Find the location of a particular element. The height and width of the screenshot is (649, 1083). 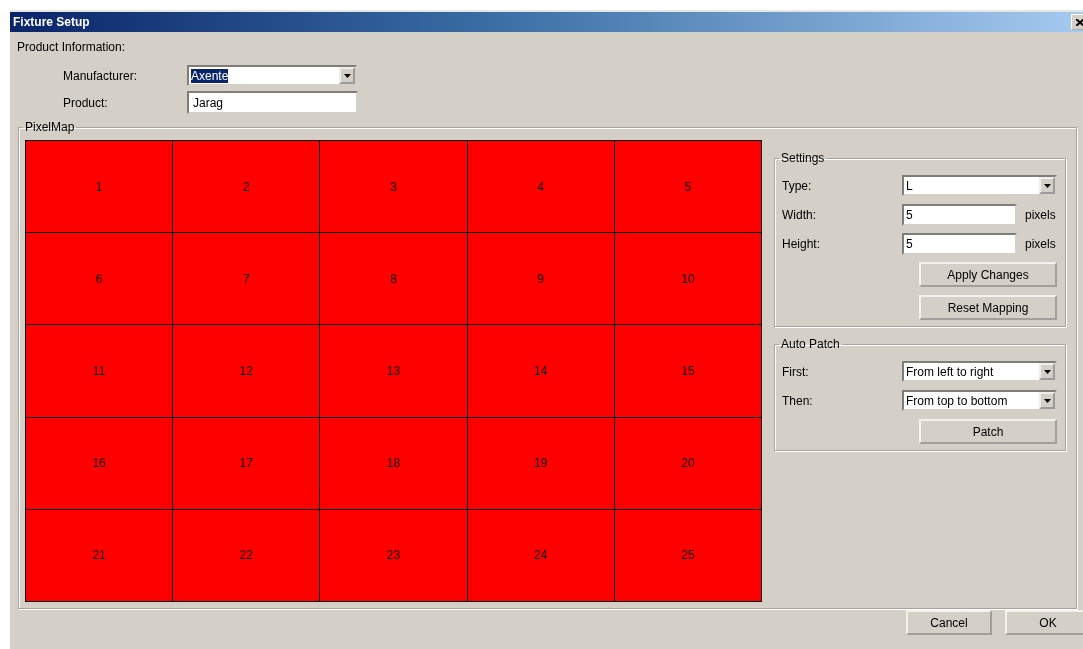

pixel-number: 5 is located at coordinates (688, 186).